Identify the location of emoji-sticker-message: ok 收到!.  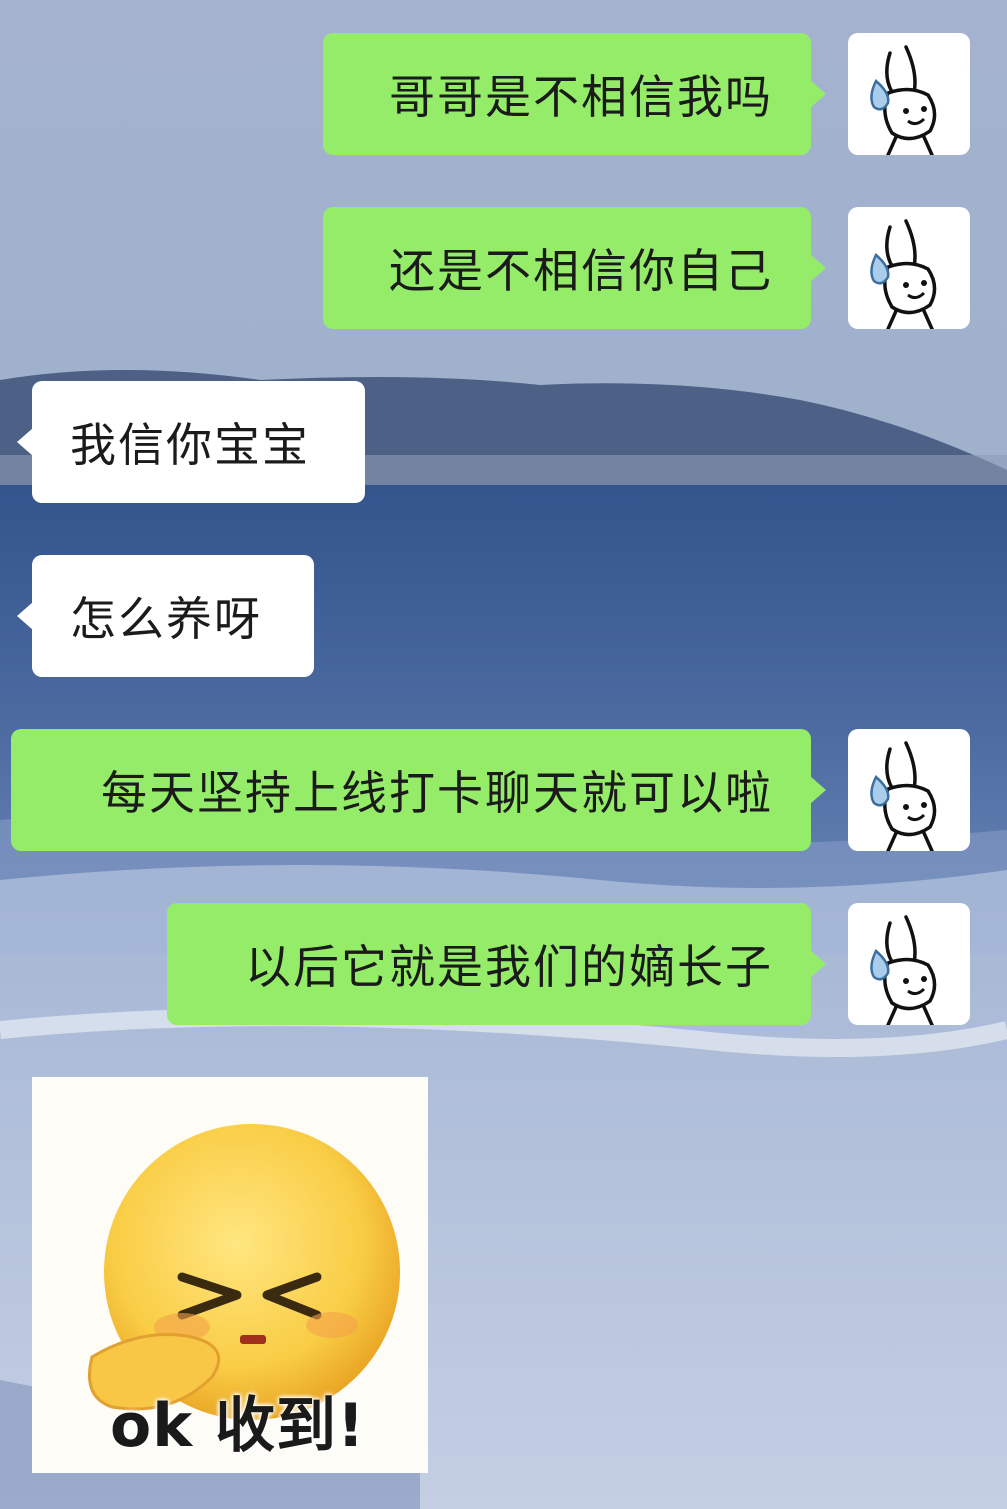
(230, 1275).